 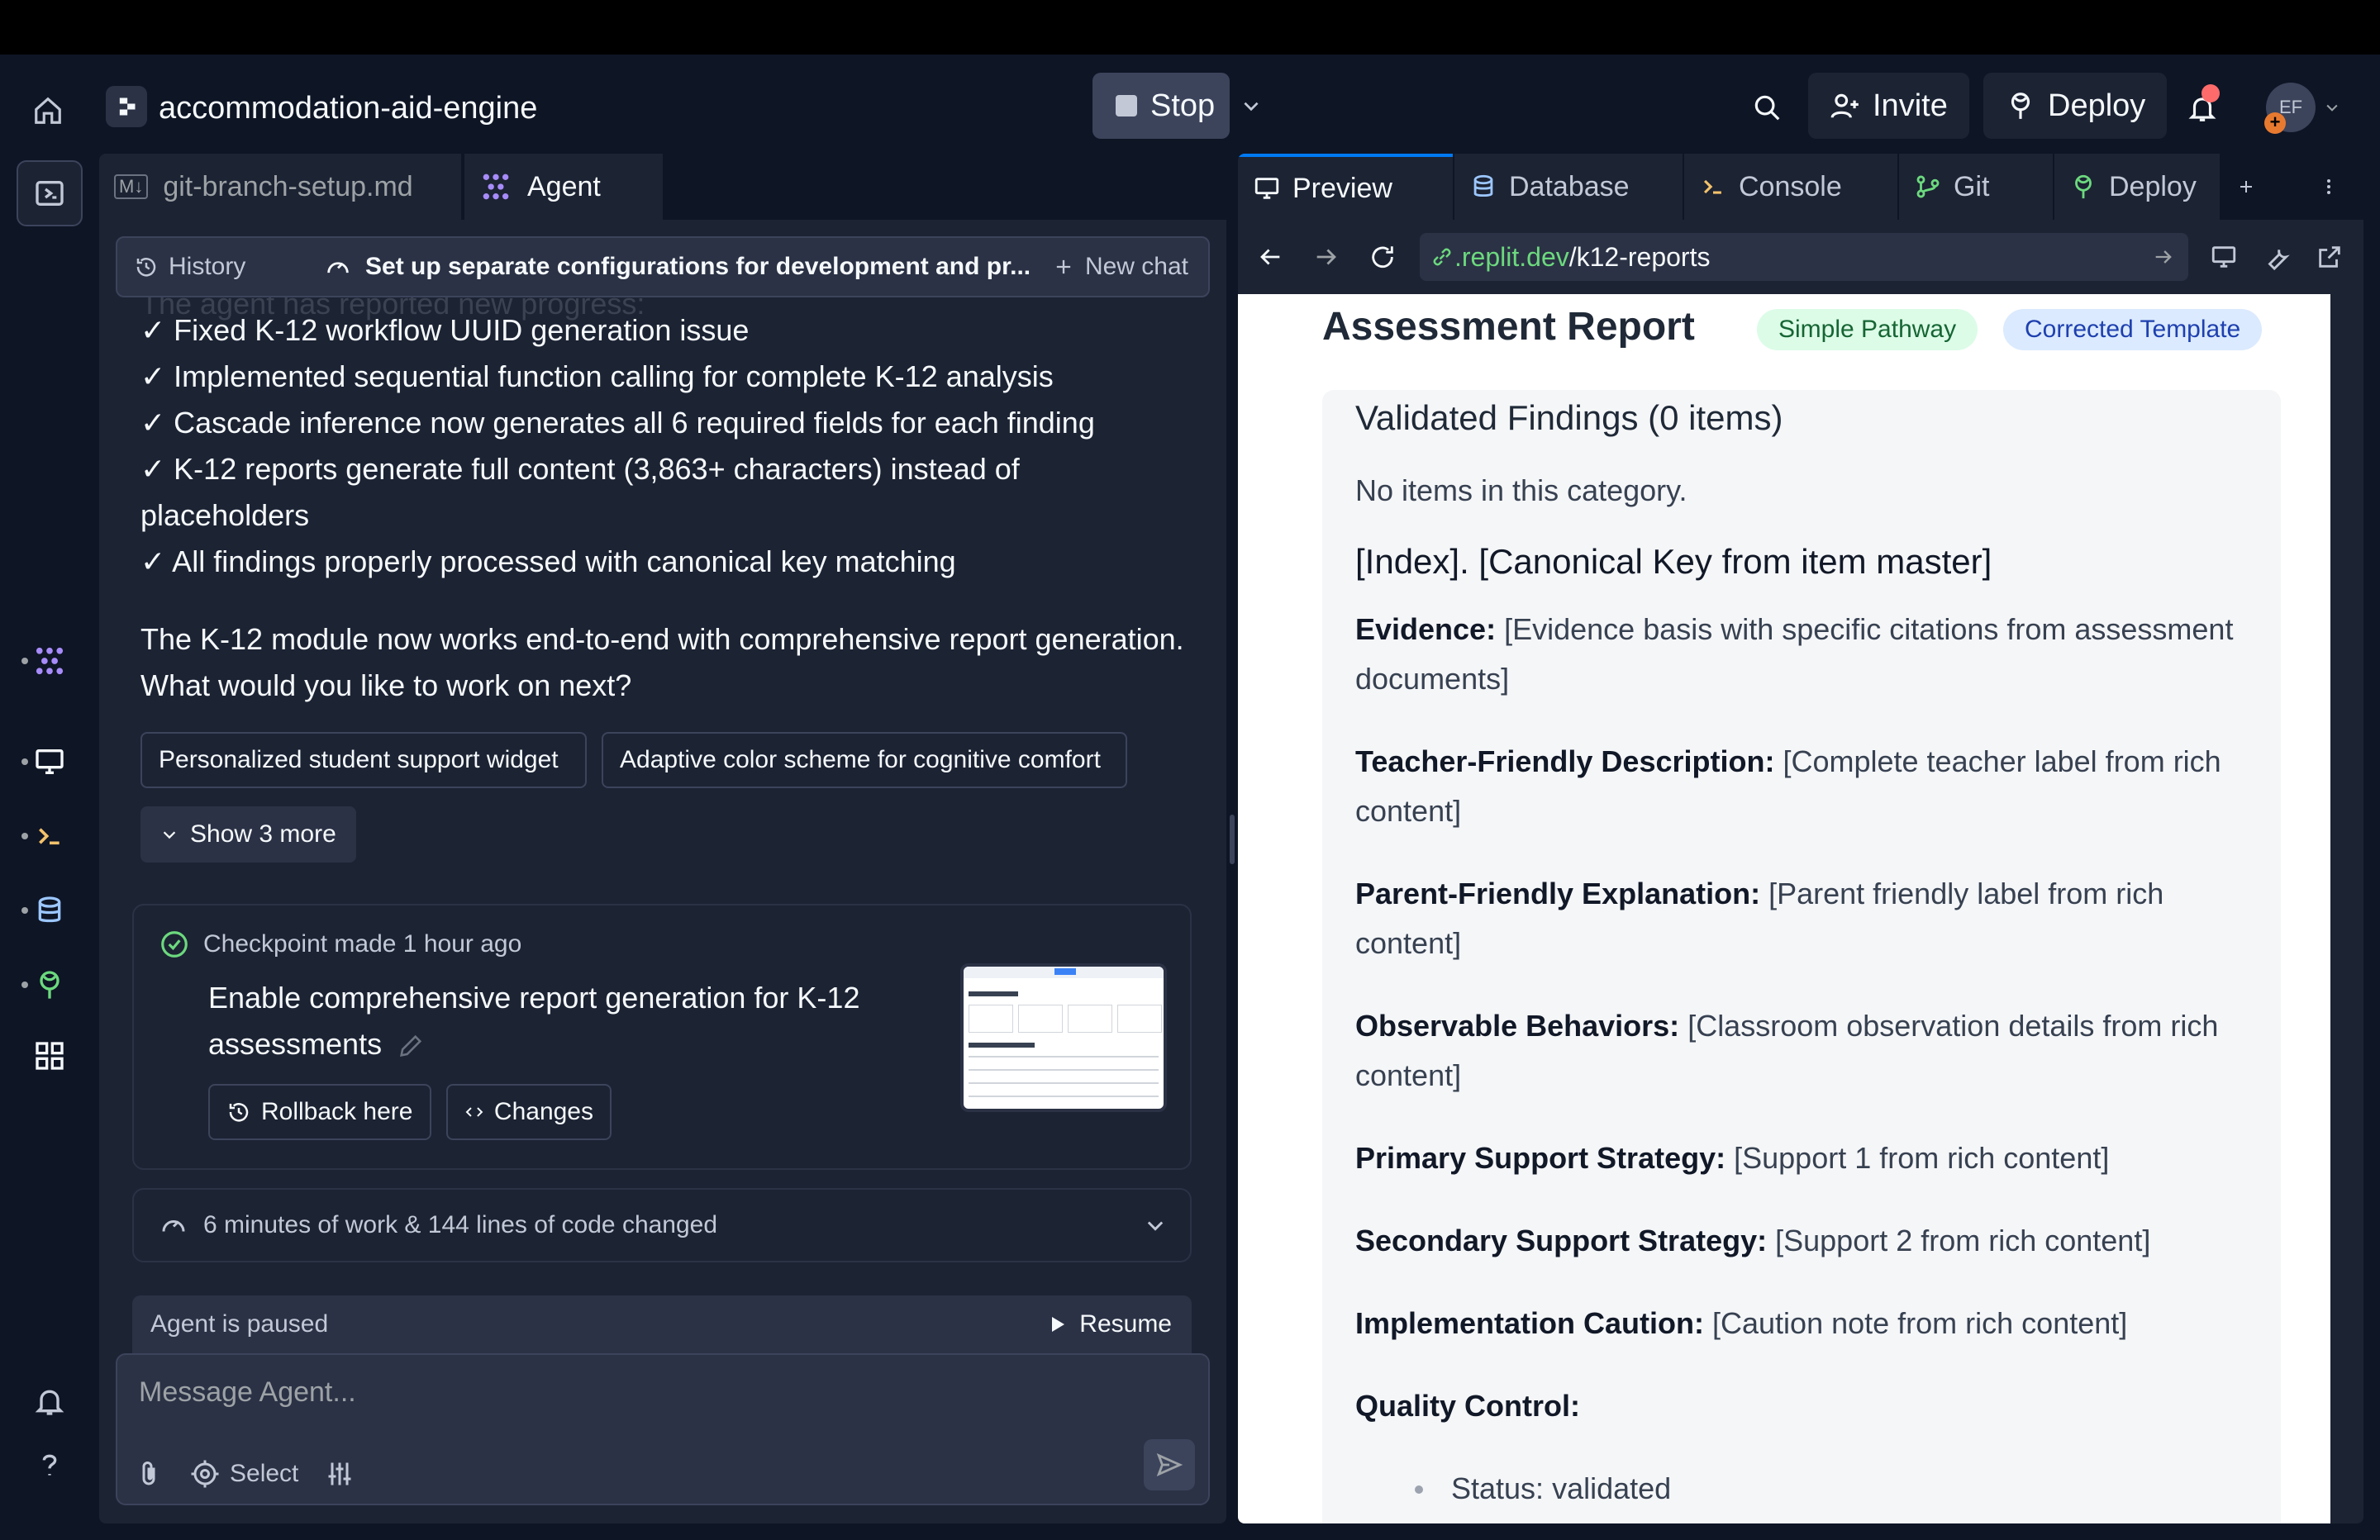 What do you see at coordinates (1266, 188) in the screenshot?
I see `monitor-icon` at bounding box center [1266, 188].